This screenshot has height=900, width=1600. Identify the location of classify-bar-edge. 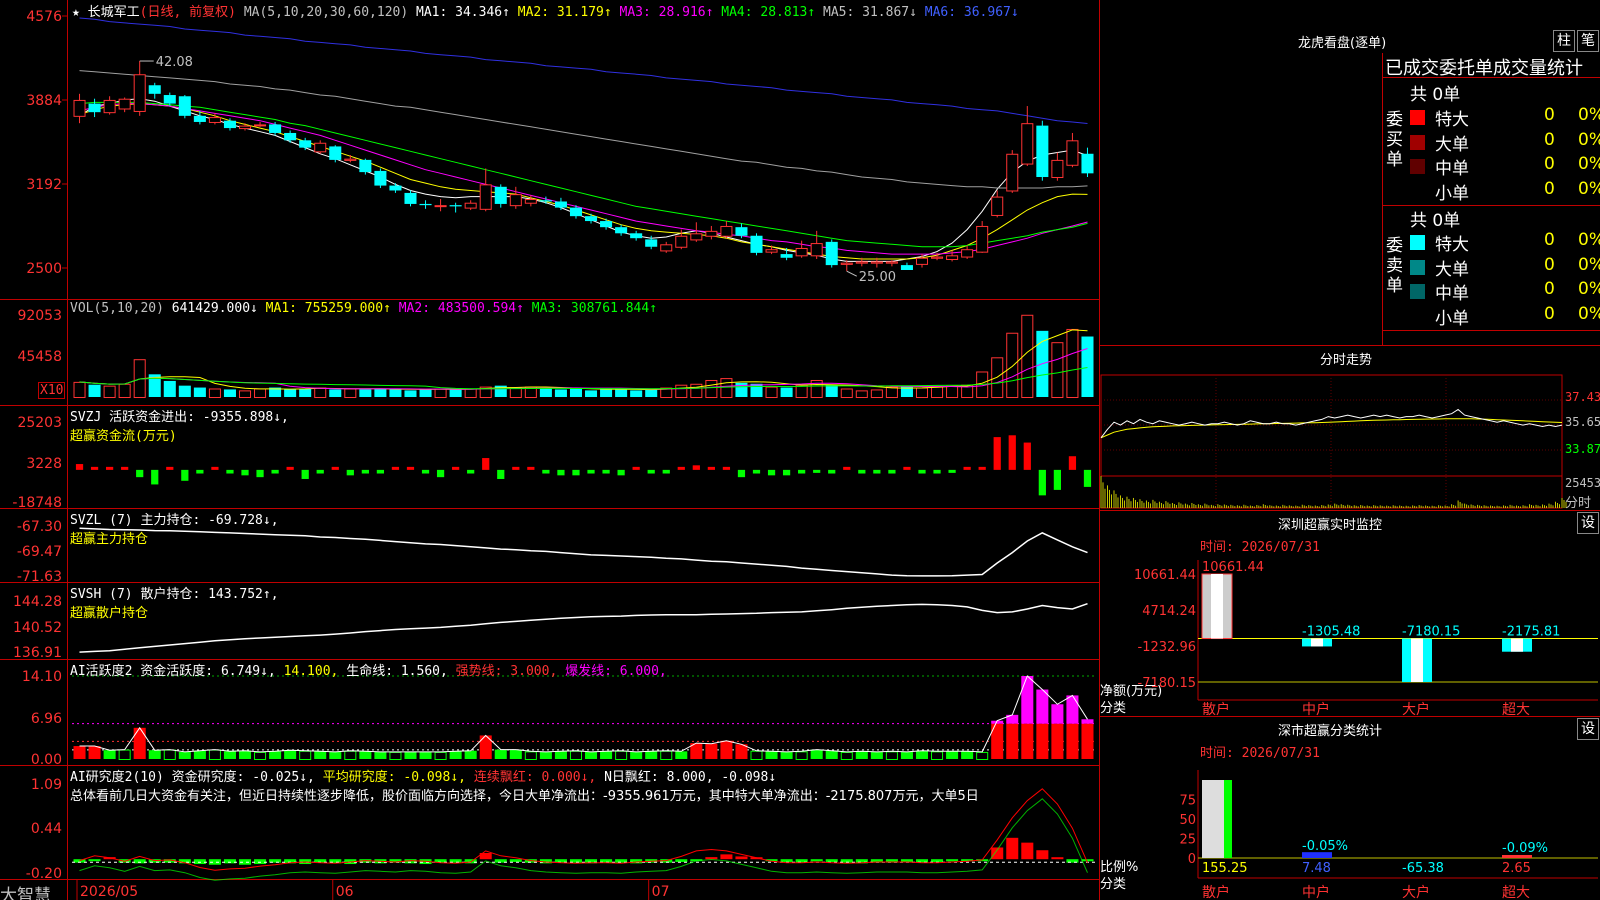
(1228, 819).